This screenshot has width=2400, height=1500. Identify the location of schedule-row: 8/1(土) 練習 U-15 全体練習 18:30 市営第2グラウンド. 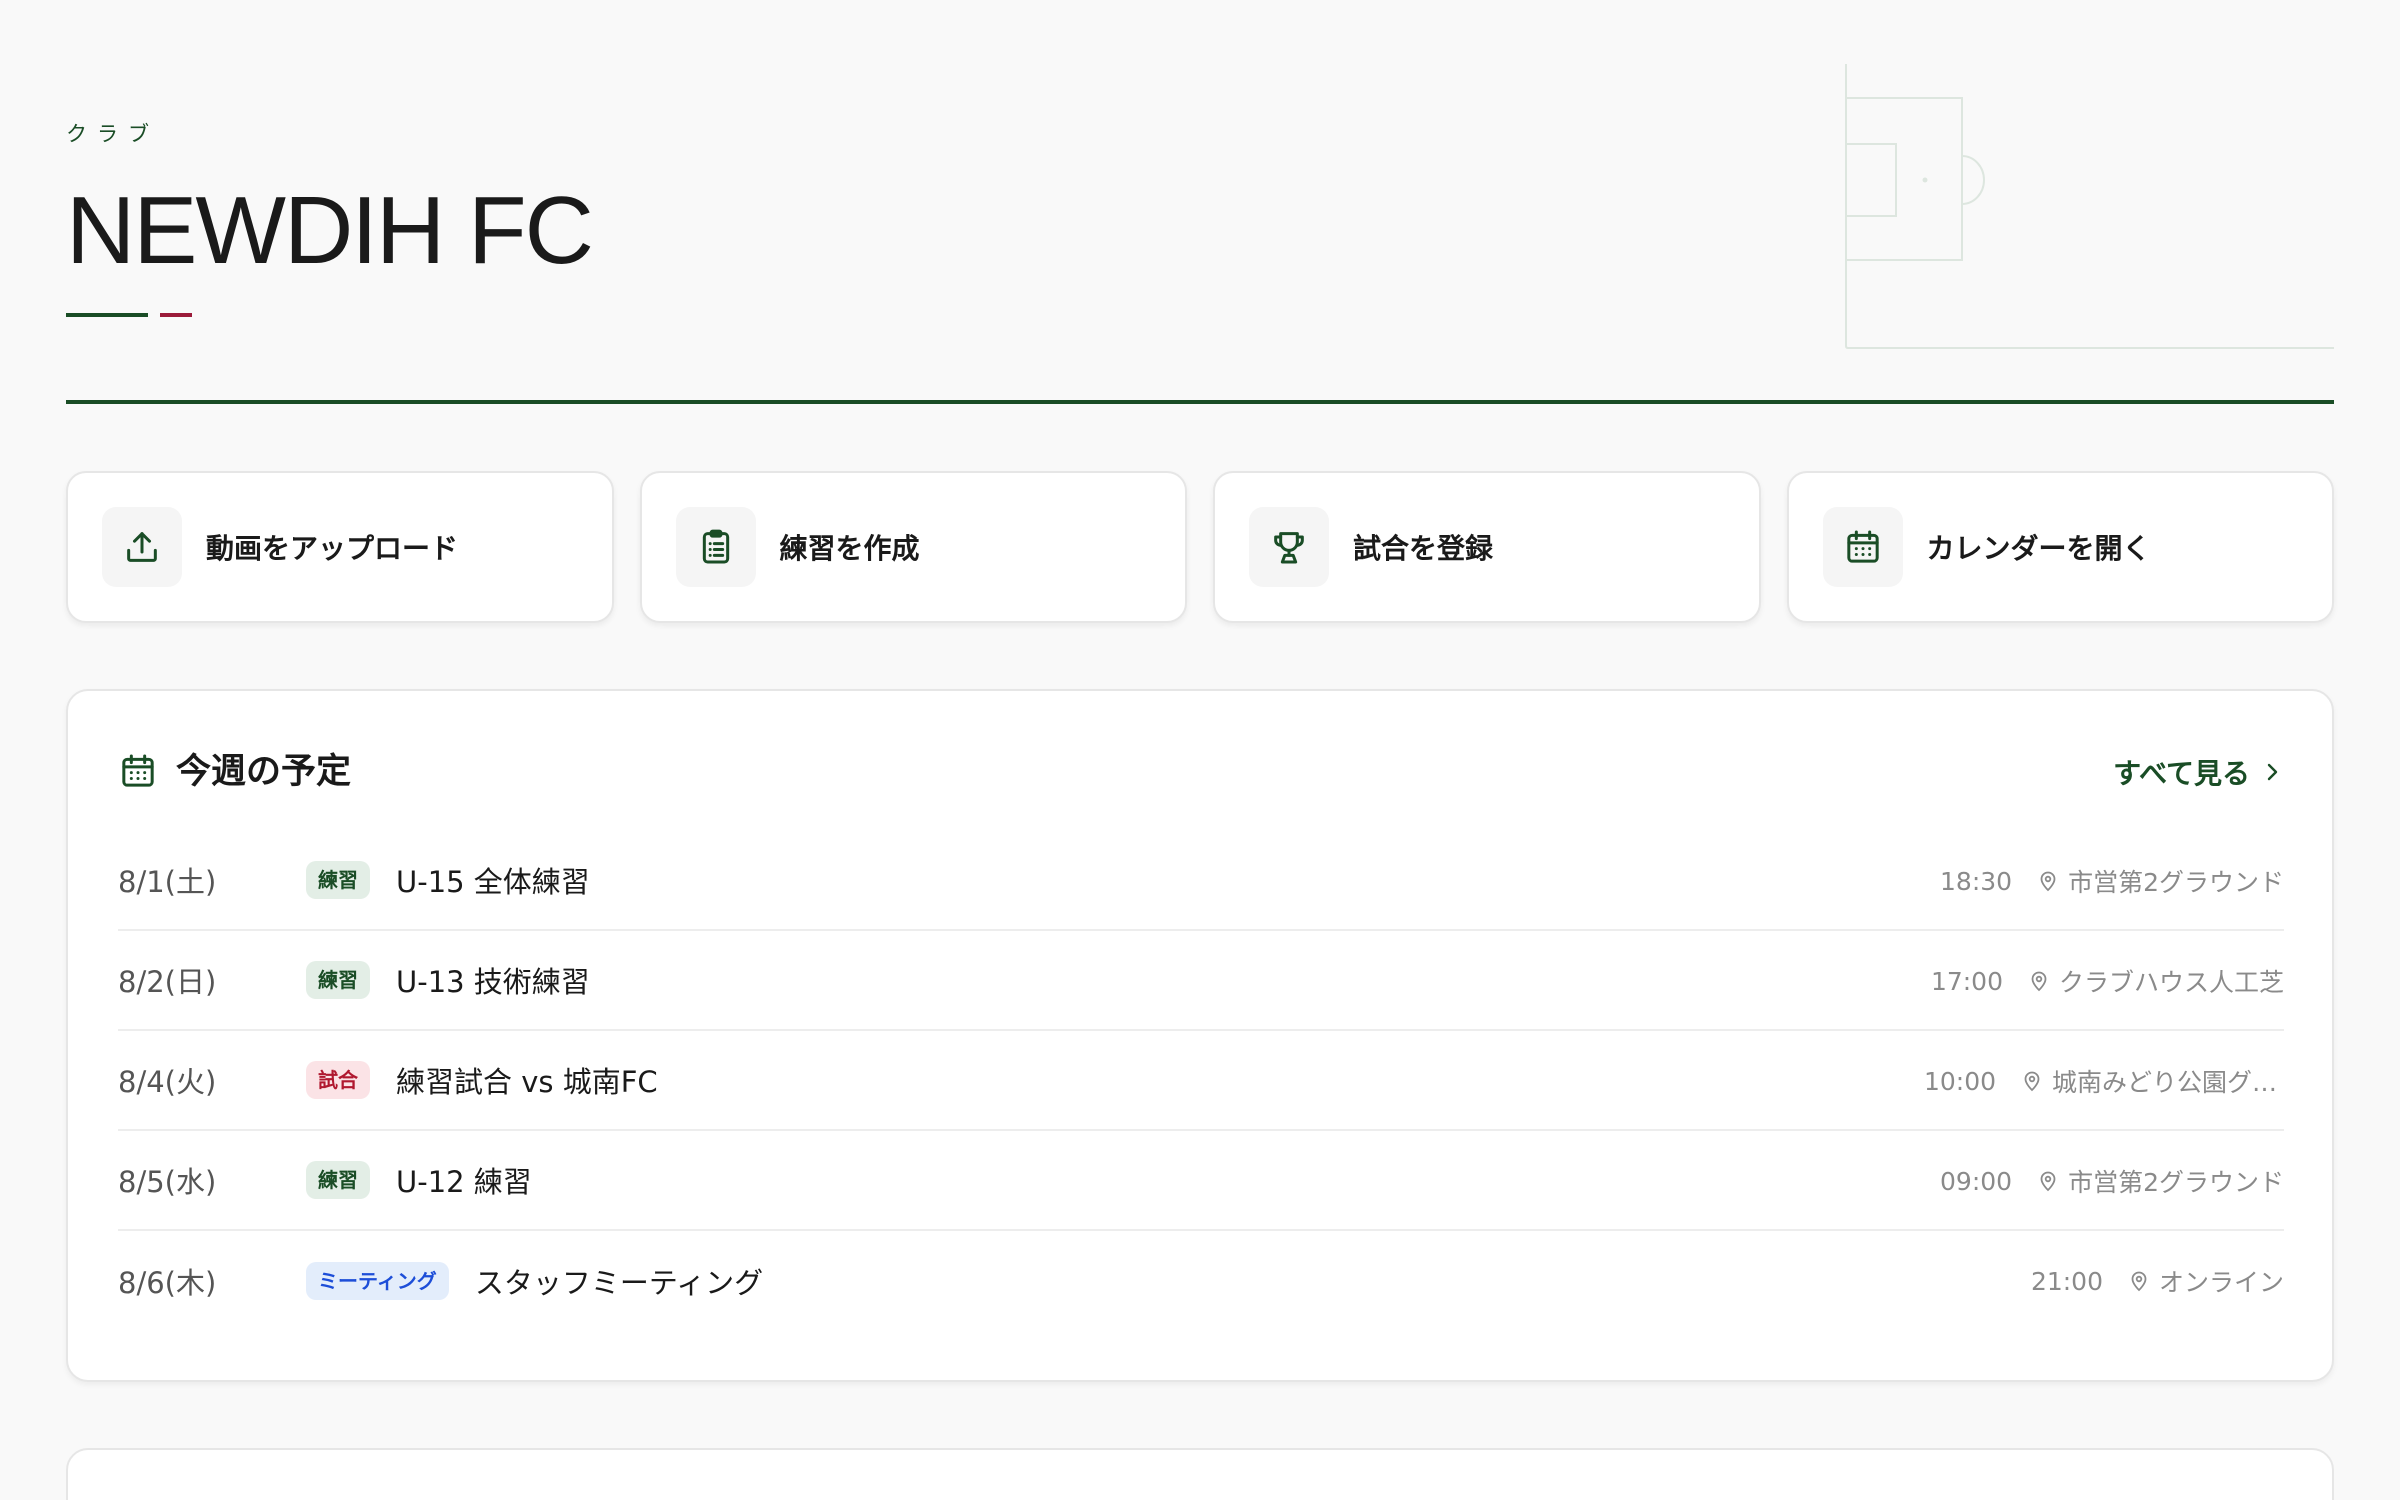
(1201, 881).